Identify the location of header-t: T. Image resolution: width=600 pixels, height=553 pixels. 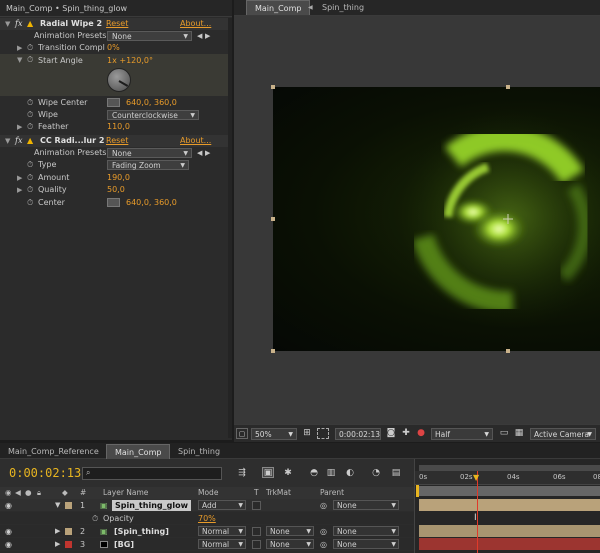
(256, 493).